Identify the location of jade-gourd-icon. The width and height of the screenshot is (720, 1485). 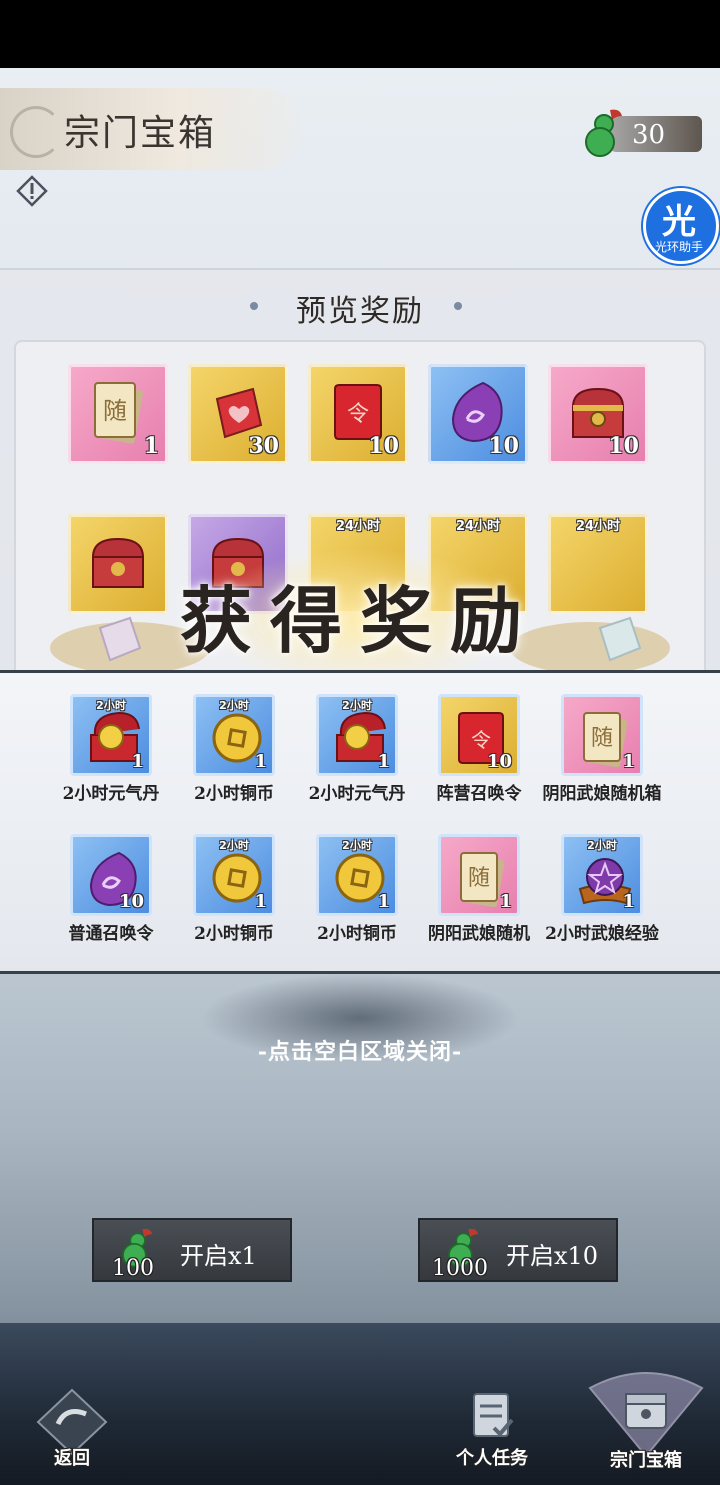
(603, 133).